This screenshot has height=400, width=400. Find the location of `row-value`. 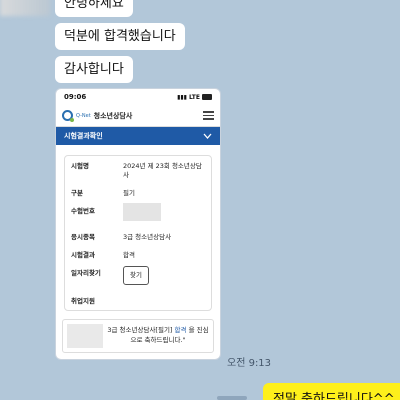

row-value is located at coordinates (164, 301).